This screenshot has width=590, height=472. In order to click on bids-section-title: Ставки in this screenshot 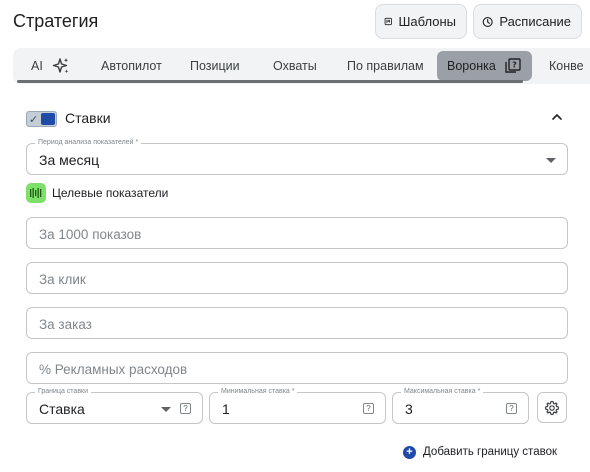, I will do `click(88, 118)`.